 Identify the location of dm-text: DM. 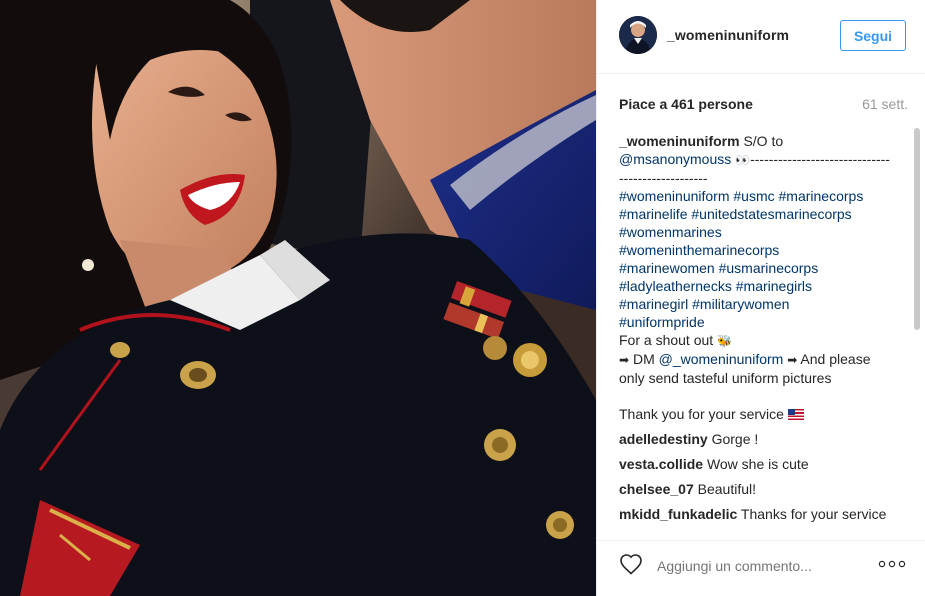
(643, 359).